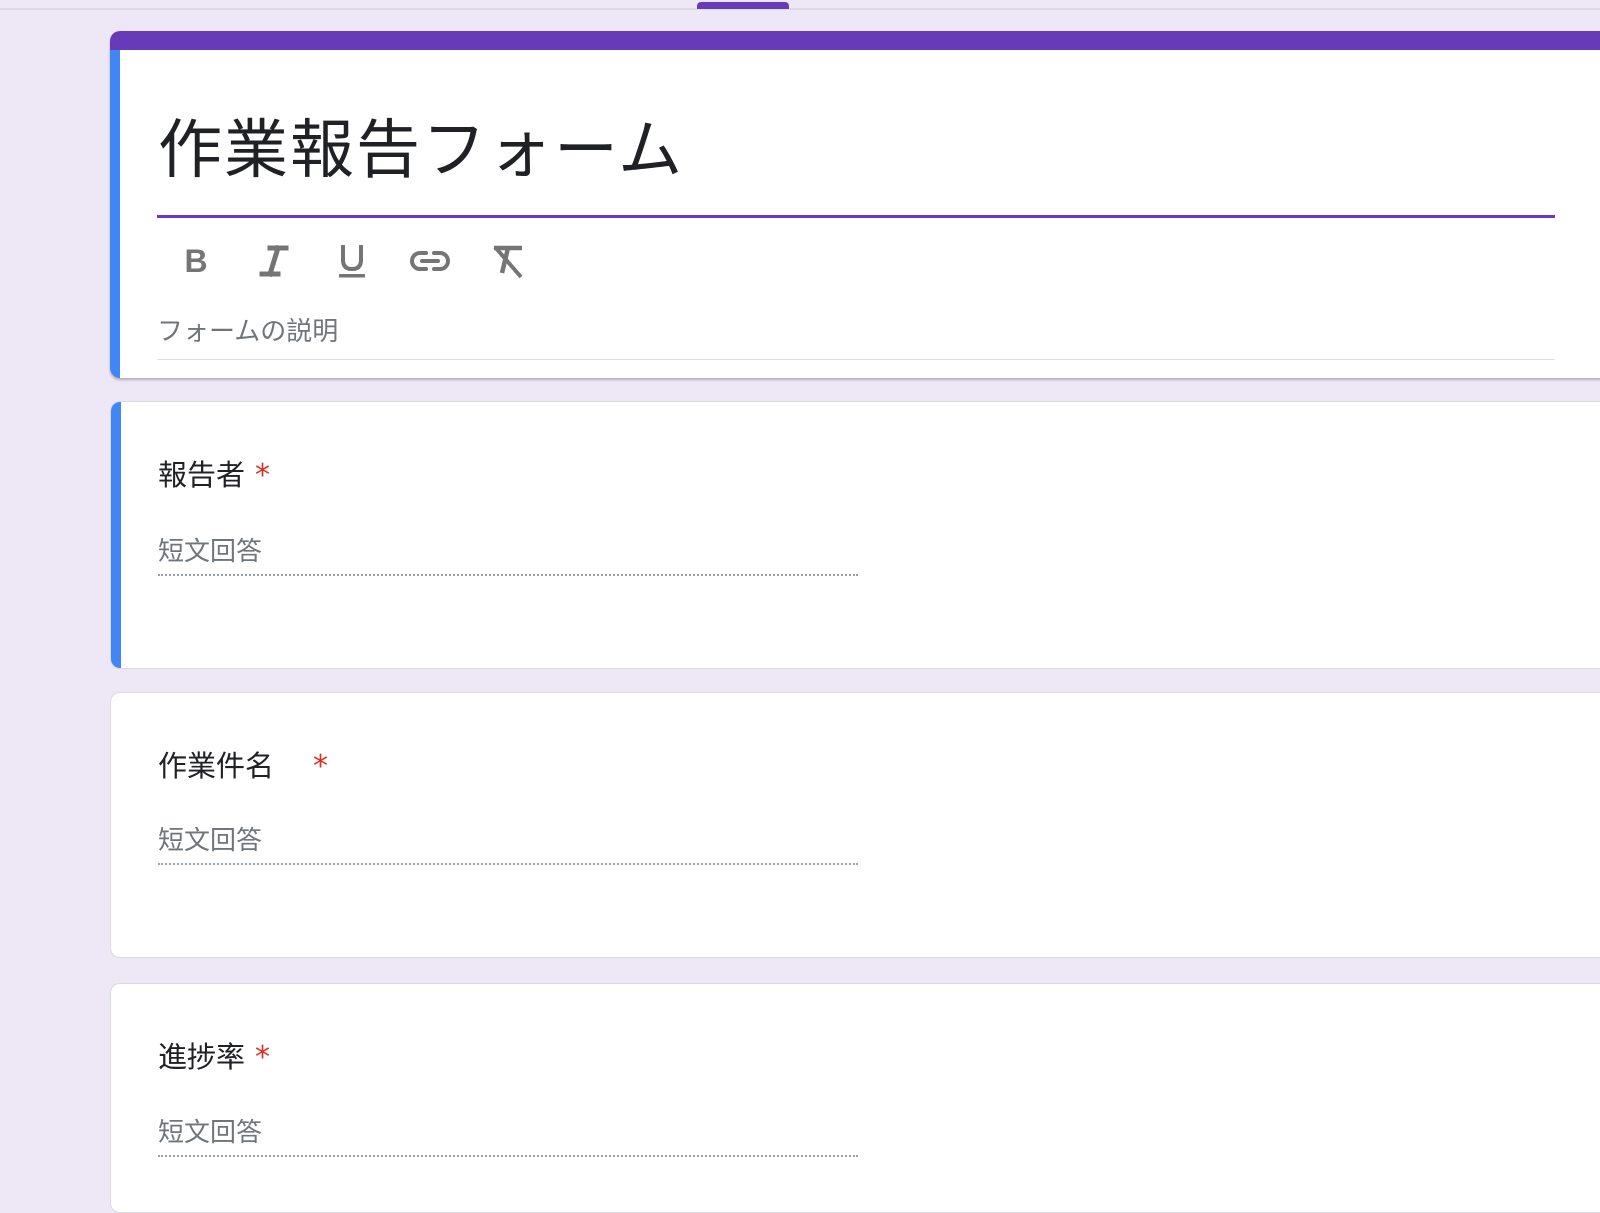  I want to click on link-button, so click(430, 261).